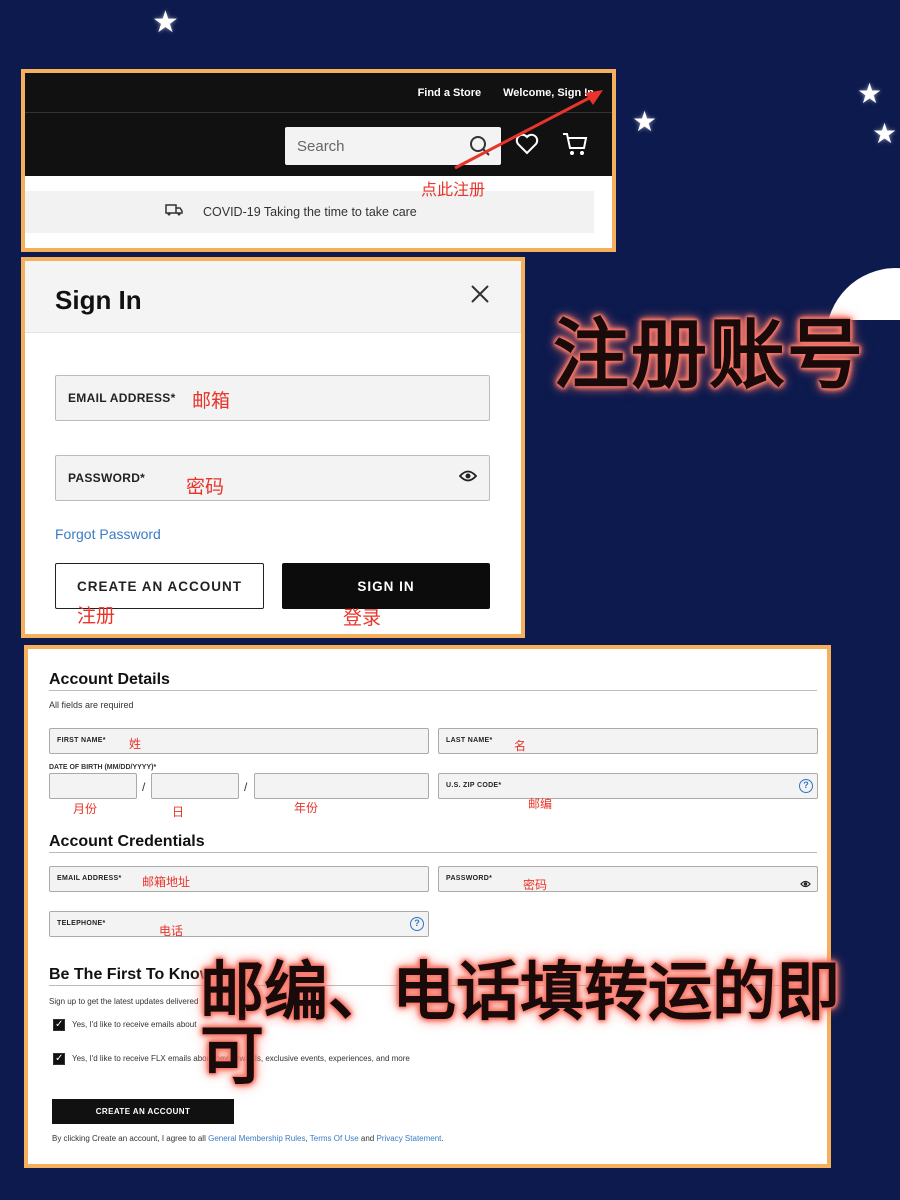 The width and height of the screenshot is (900, 1200). What do you see at coordinates (370, 146) in the screenshot?
I see `search-input` at bounding box center [370, 146].